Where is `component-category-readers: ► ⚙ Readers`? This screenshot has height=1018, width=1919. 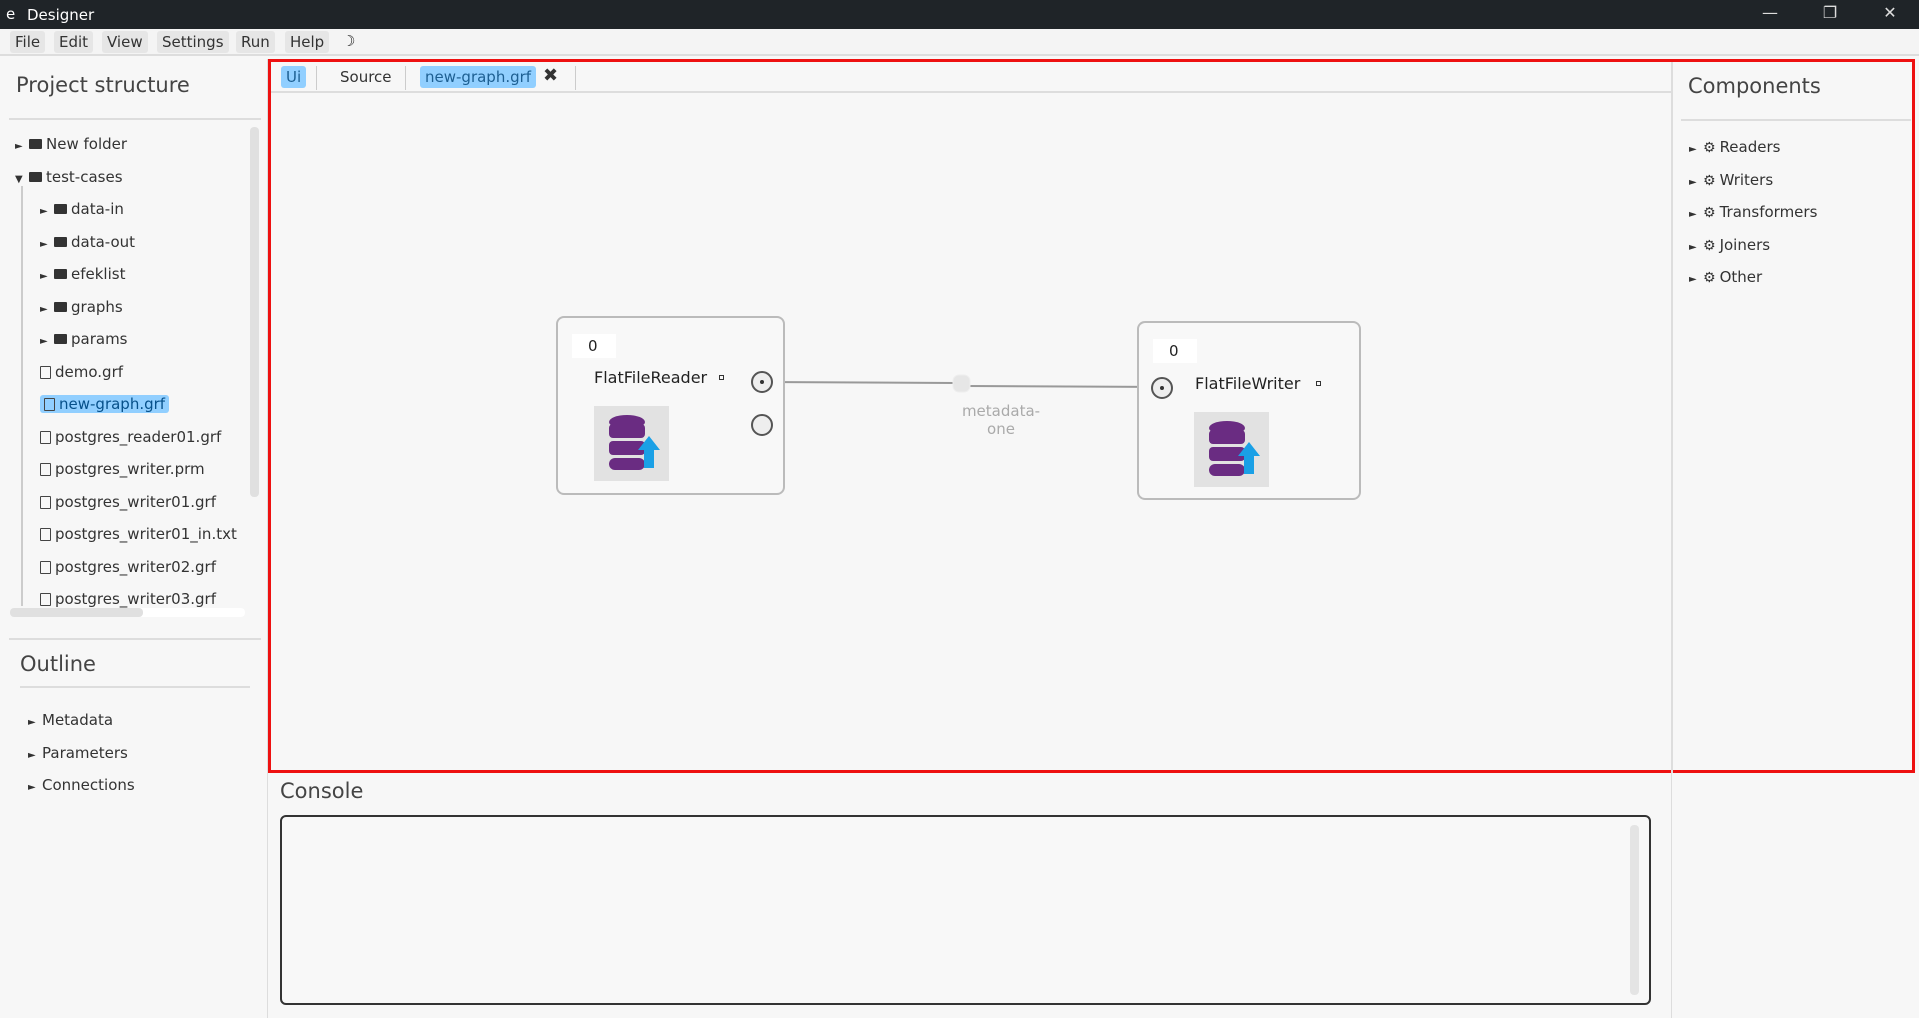 component-category-readers: ► ⚙ Readers is located at coordinates (1734, 147).